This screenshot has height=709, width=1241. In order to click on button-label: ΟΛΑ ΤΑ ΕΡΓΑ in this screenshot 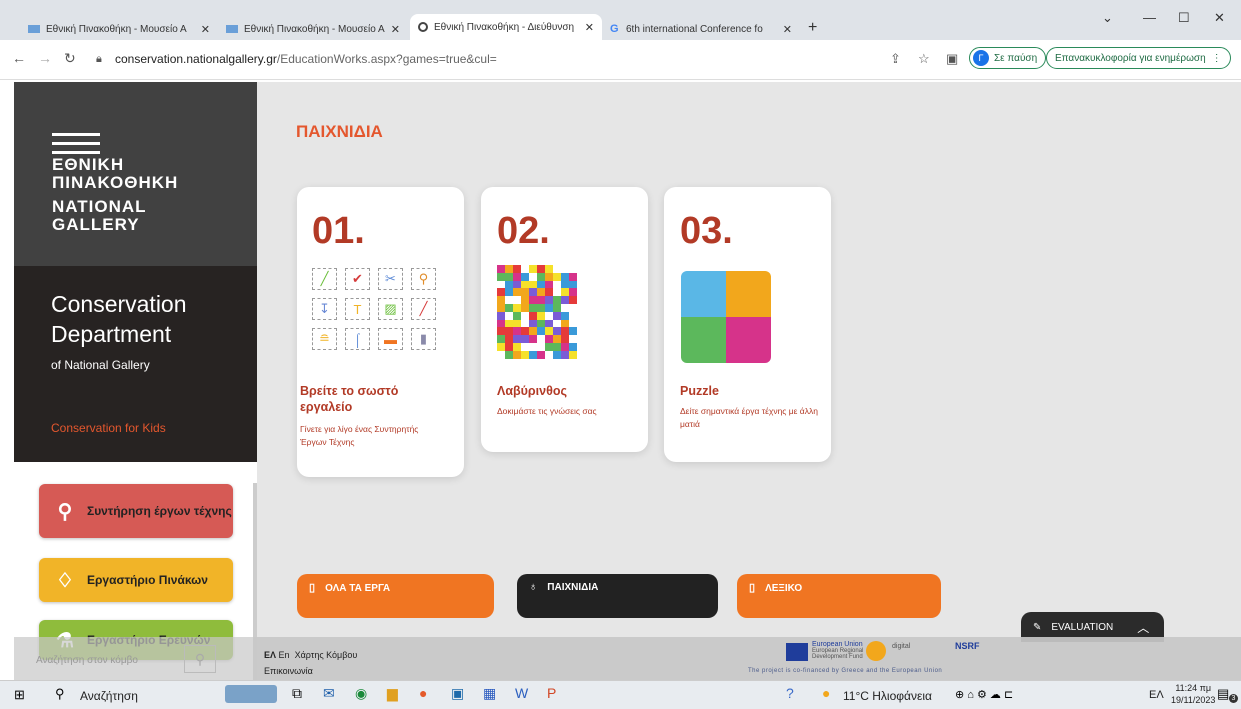, I will do `click(358, 588)`.